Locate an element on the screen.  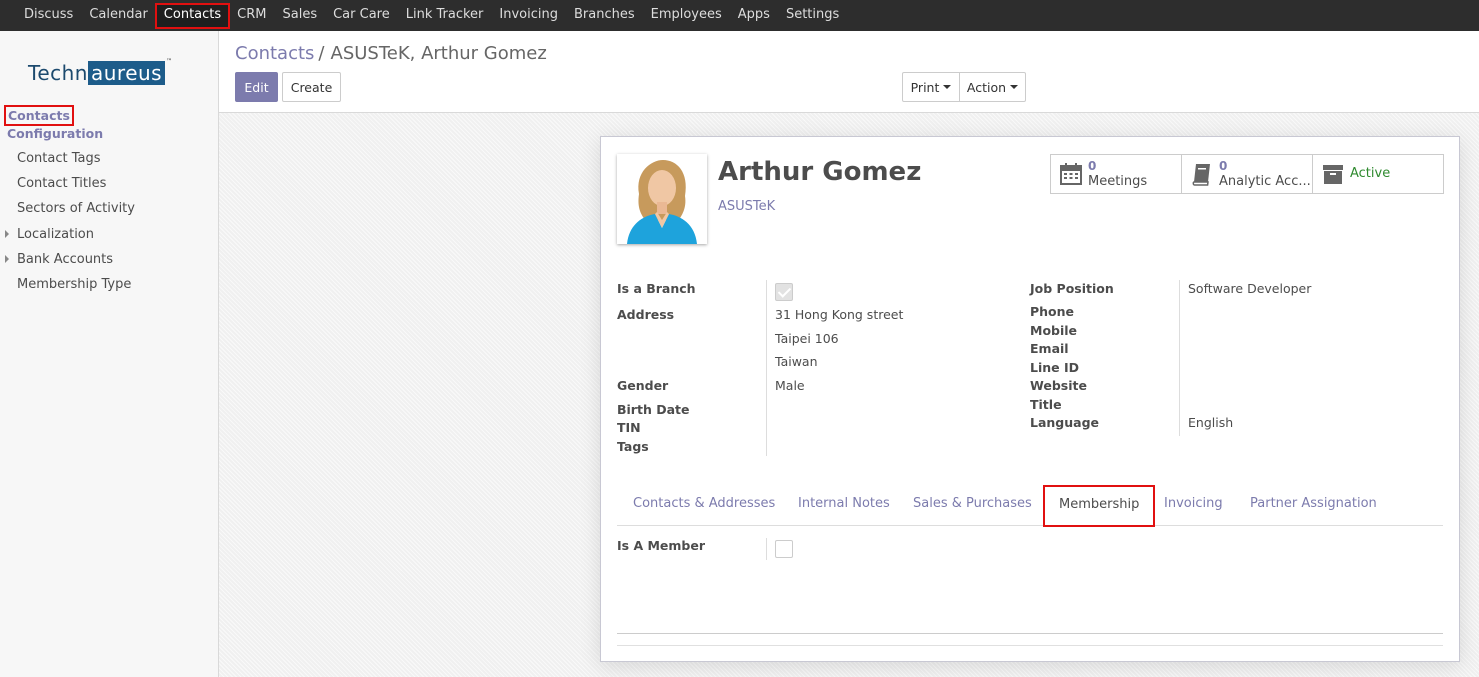
menu-apps: Apps is located at coordinates (754, 16).